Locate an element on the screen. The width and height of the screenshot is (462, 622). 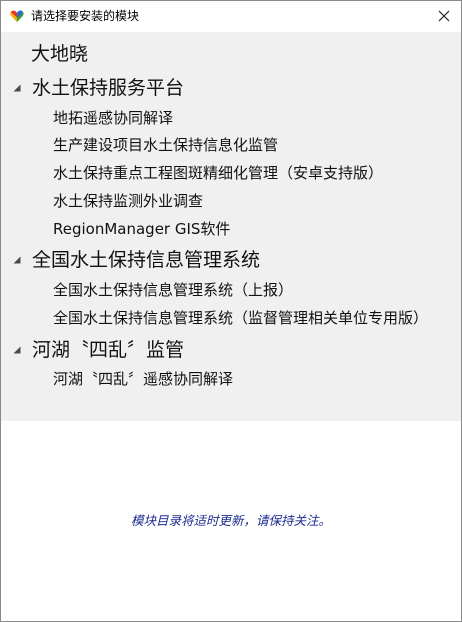
window-title: 请选择要安装的模块 is located at coordinates (85, 16).